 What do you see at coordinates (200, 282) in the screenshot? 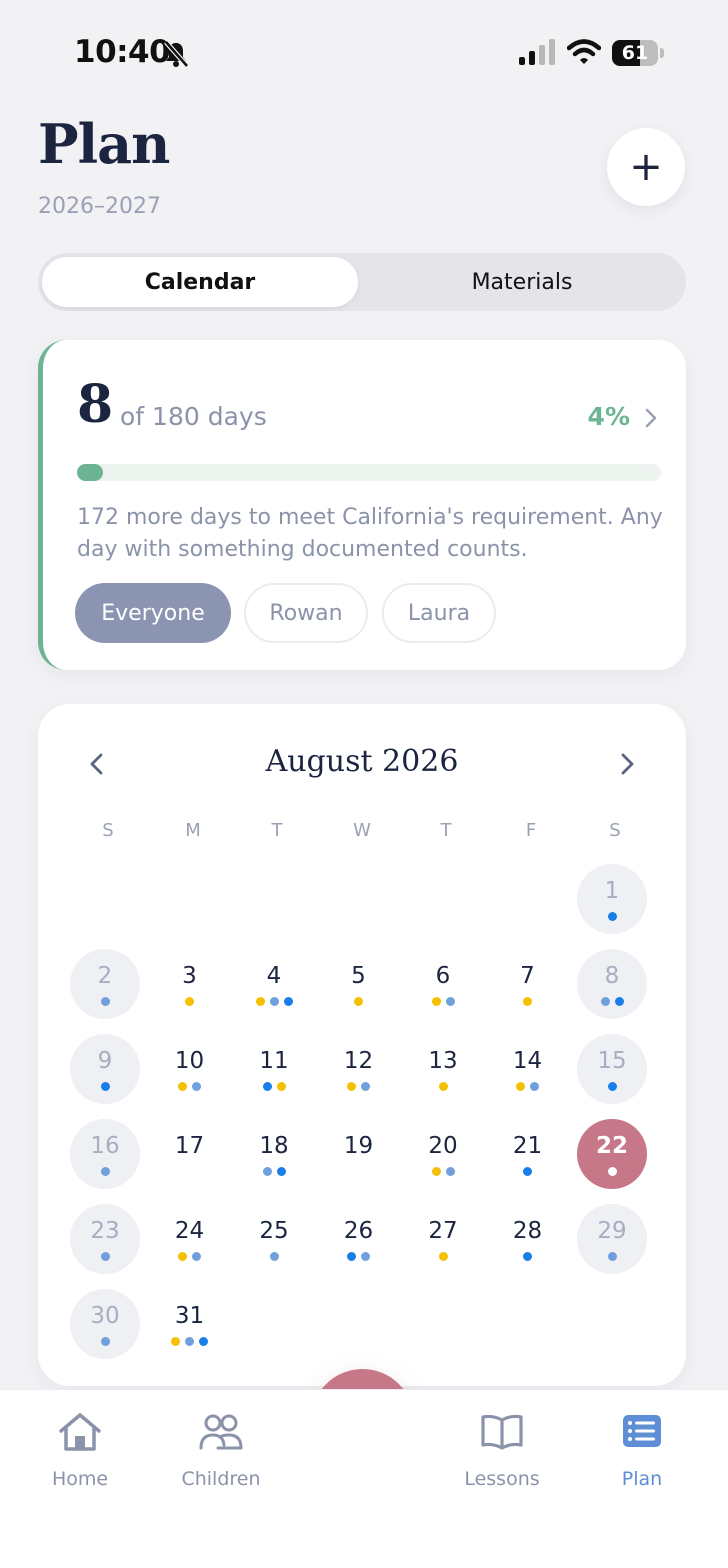
I see `tab-calendar: Calendar` at bounding box center [200, 282].